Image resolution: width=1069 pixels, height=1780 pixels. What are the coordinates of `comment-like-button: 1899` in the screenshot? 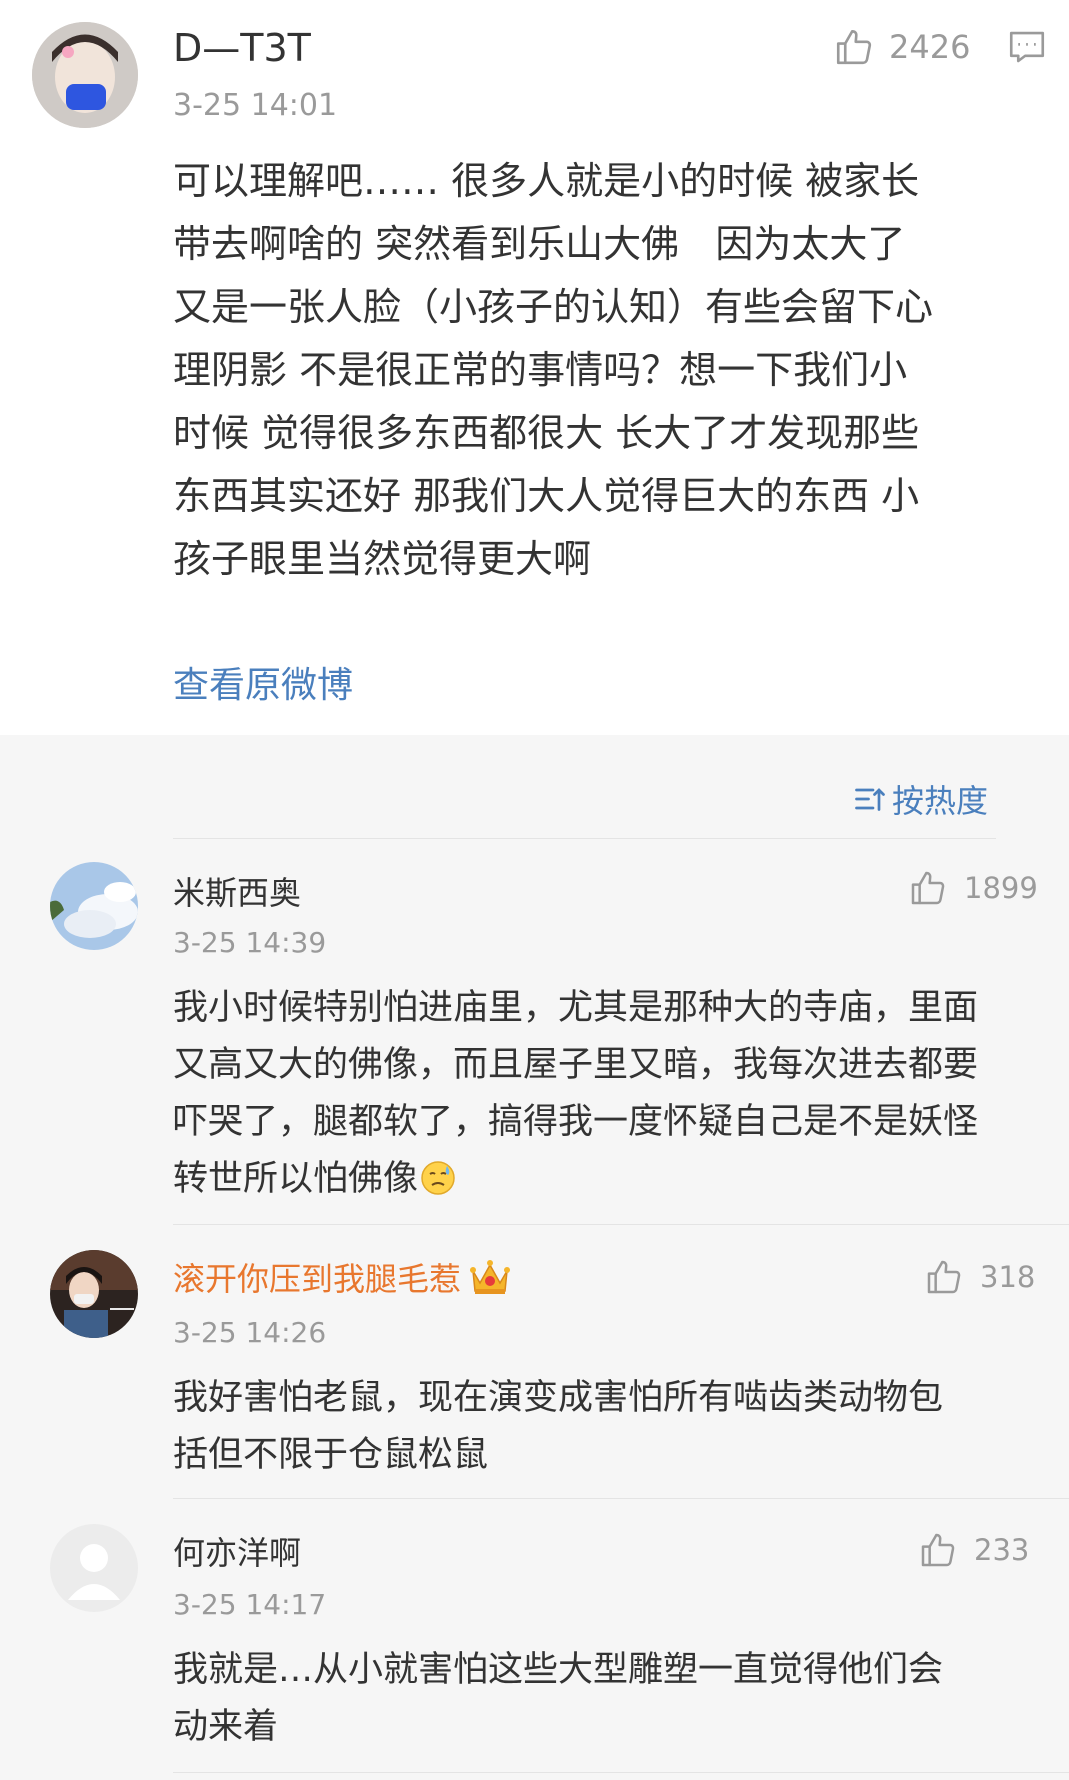 It's located at (973, 888).